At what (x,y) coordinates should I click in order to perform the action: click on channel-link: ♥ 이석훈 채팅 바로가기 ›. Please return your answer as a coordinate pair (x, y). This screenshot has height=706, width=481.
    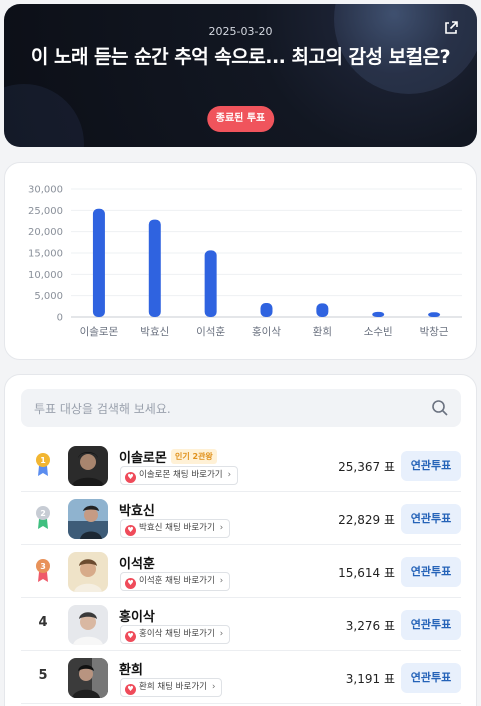
    Looking at the image, I should click on (175, 581).